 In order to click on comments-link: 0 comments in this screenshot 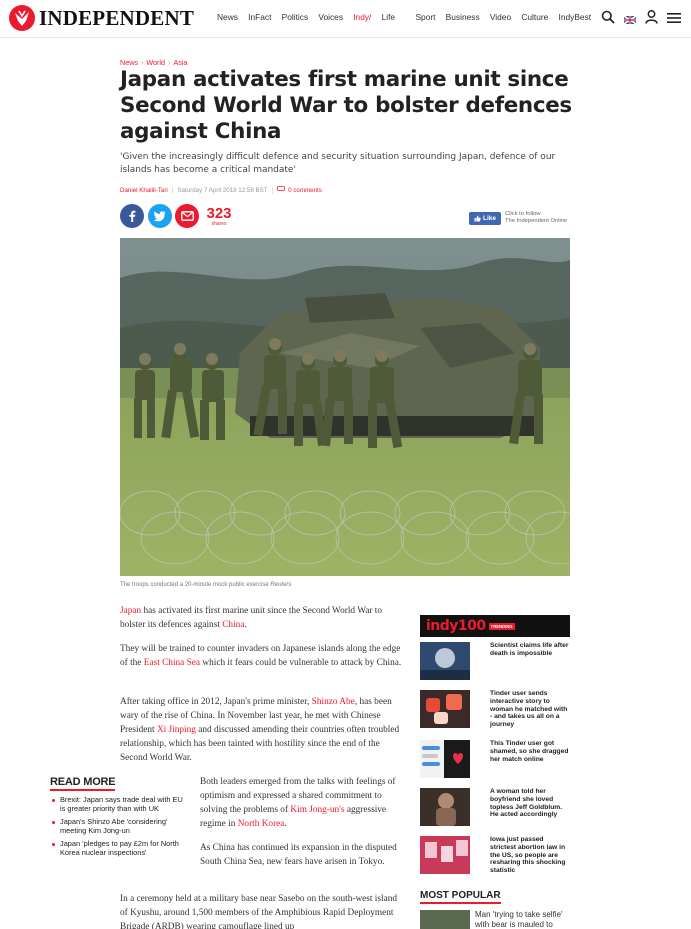, I will do `click(305, 190)`.